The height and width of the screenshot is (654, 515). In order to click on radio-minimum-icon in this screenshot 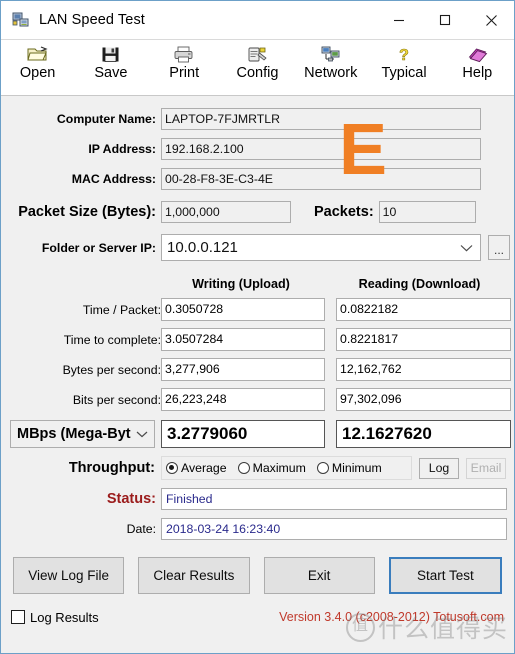, I will do `click(322, 468)`.